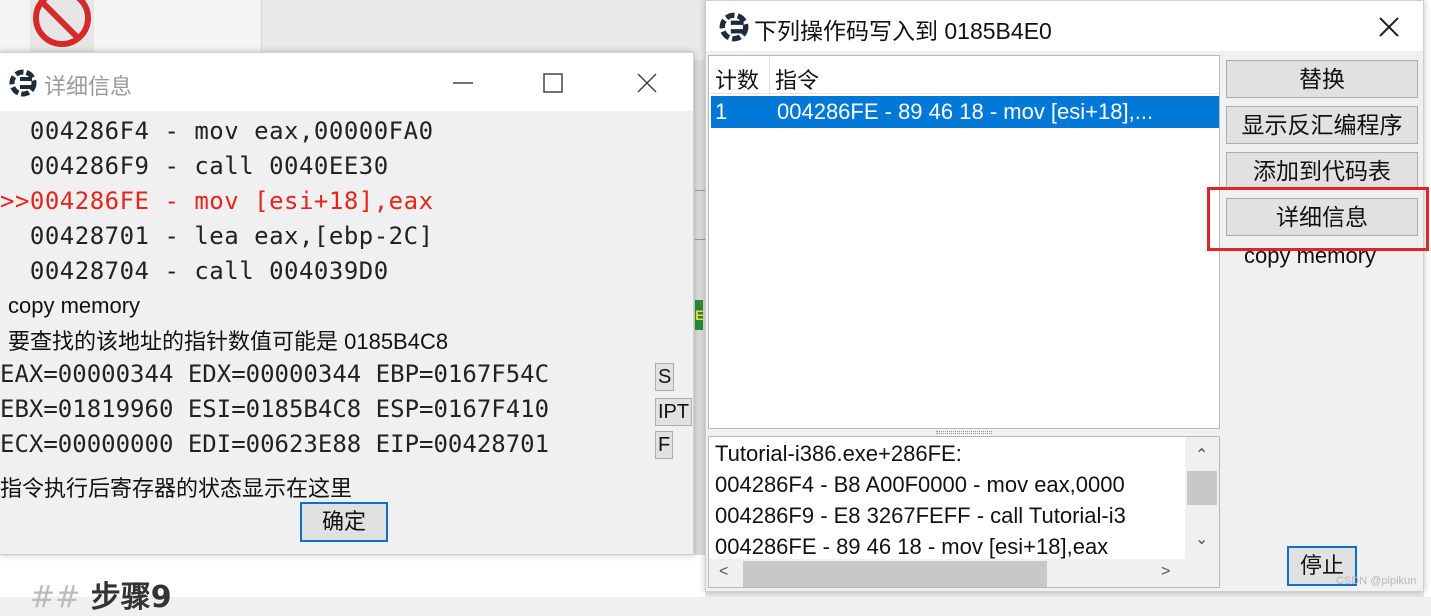 This screenshot has height=616, width=1431. Describe the element at coordinates (194, 166) in the screenshot. I see `asm-line: 004286F9 - call 0040EE30` at that location.